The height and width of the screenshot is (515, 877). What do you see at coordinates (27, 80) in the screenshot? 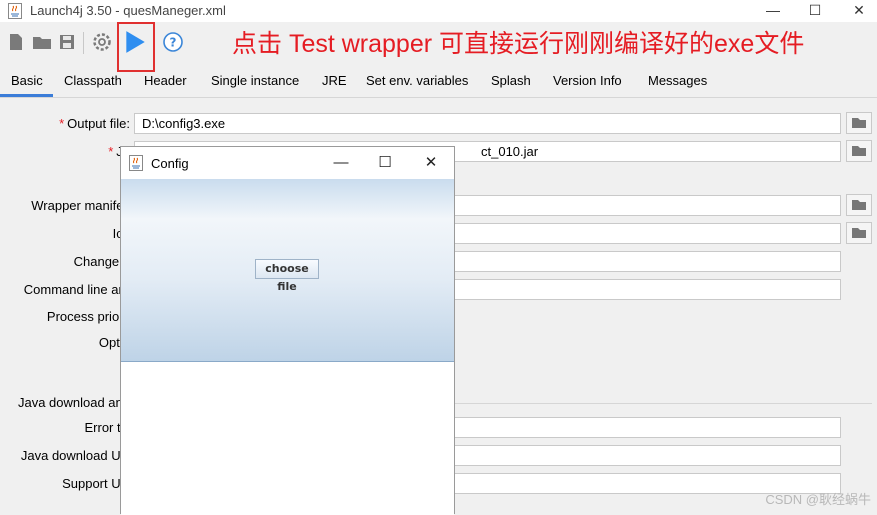
I see `tab-basic: Basic` at bounding box center [27, 80].